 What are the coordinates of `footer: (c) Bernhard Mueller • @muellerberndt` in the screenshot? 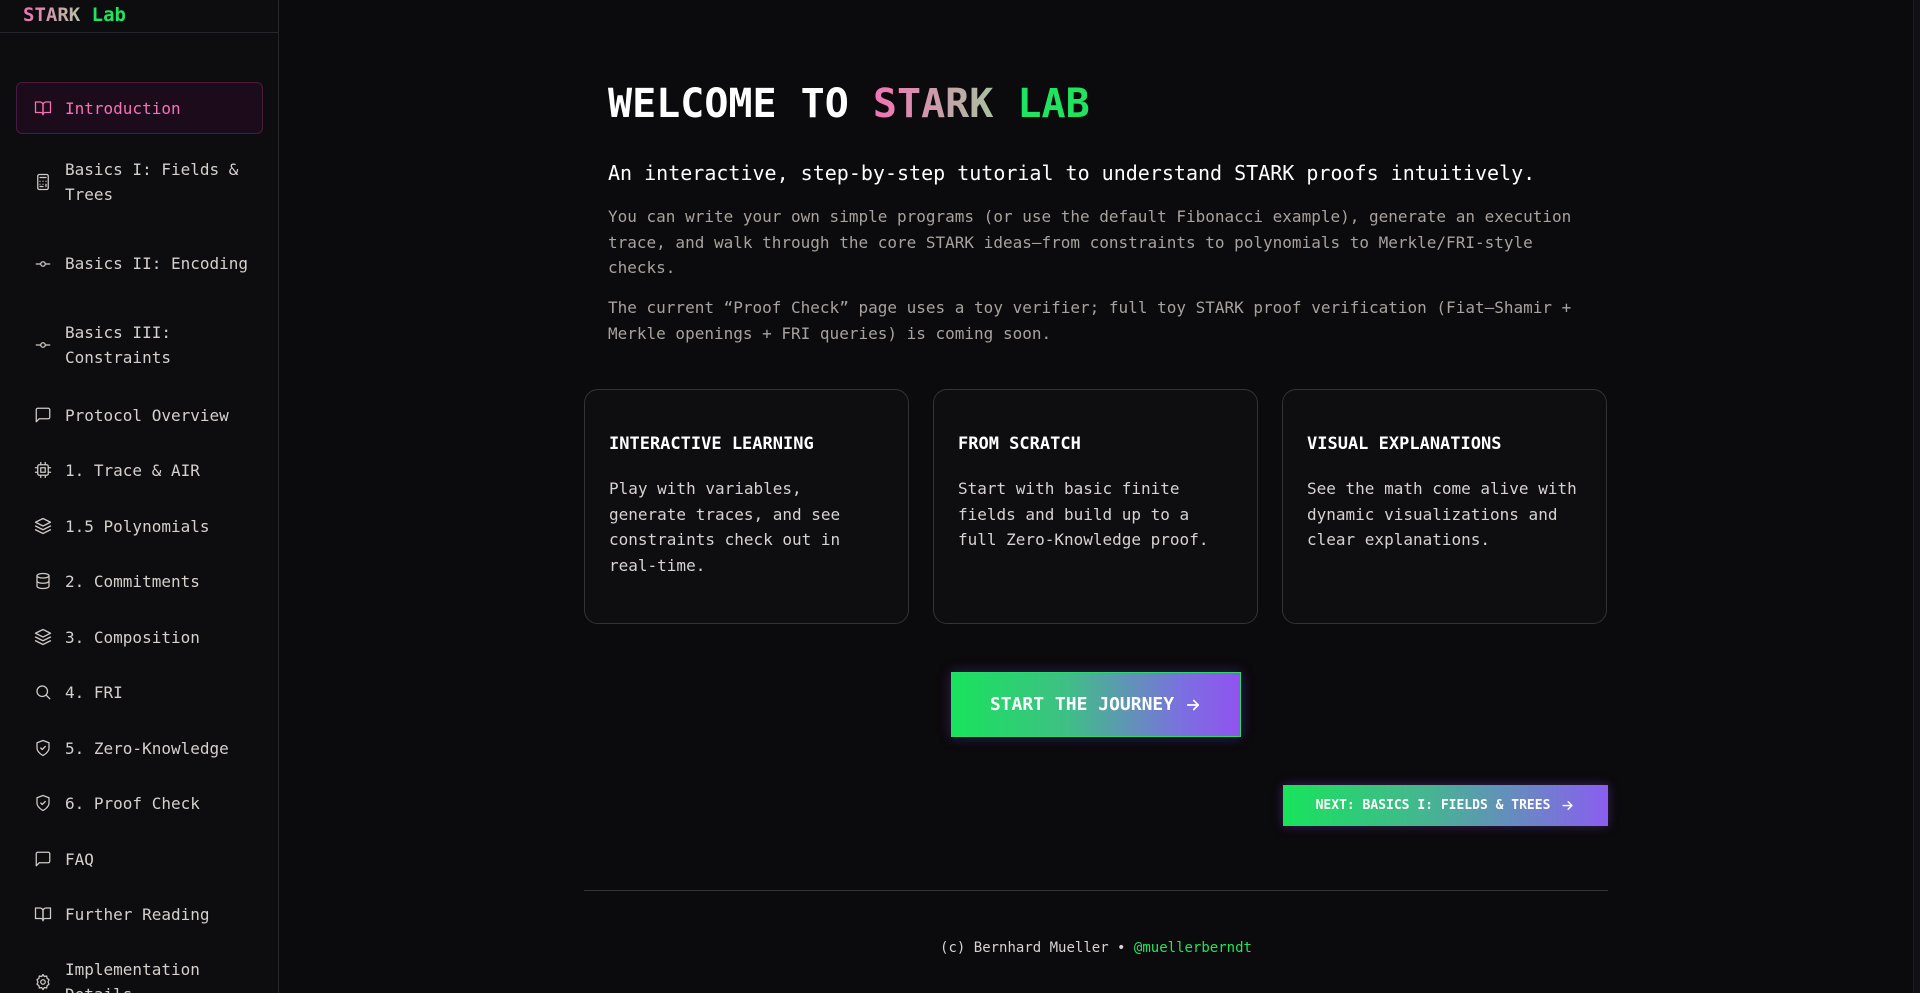 It's located at (1096, 948).